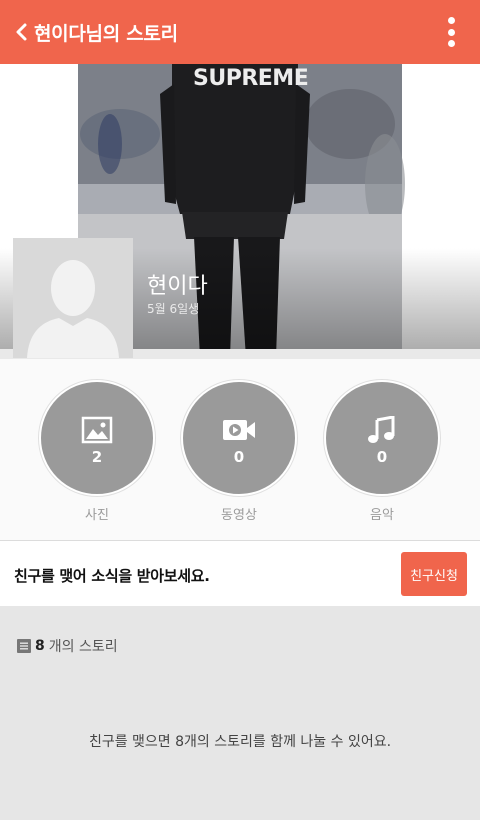 This screenshot has width=480, height=820. I want to click on back-button, so click(14, 32).